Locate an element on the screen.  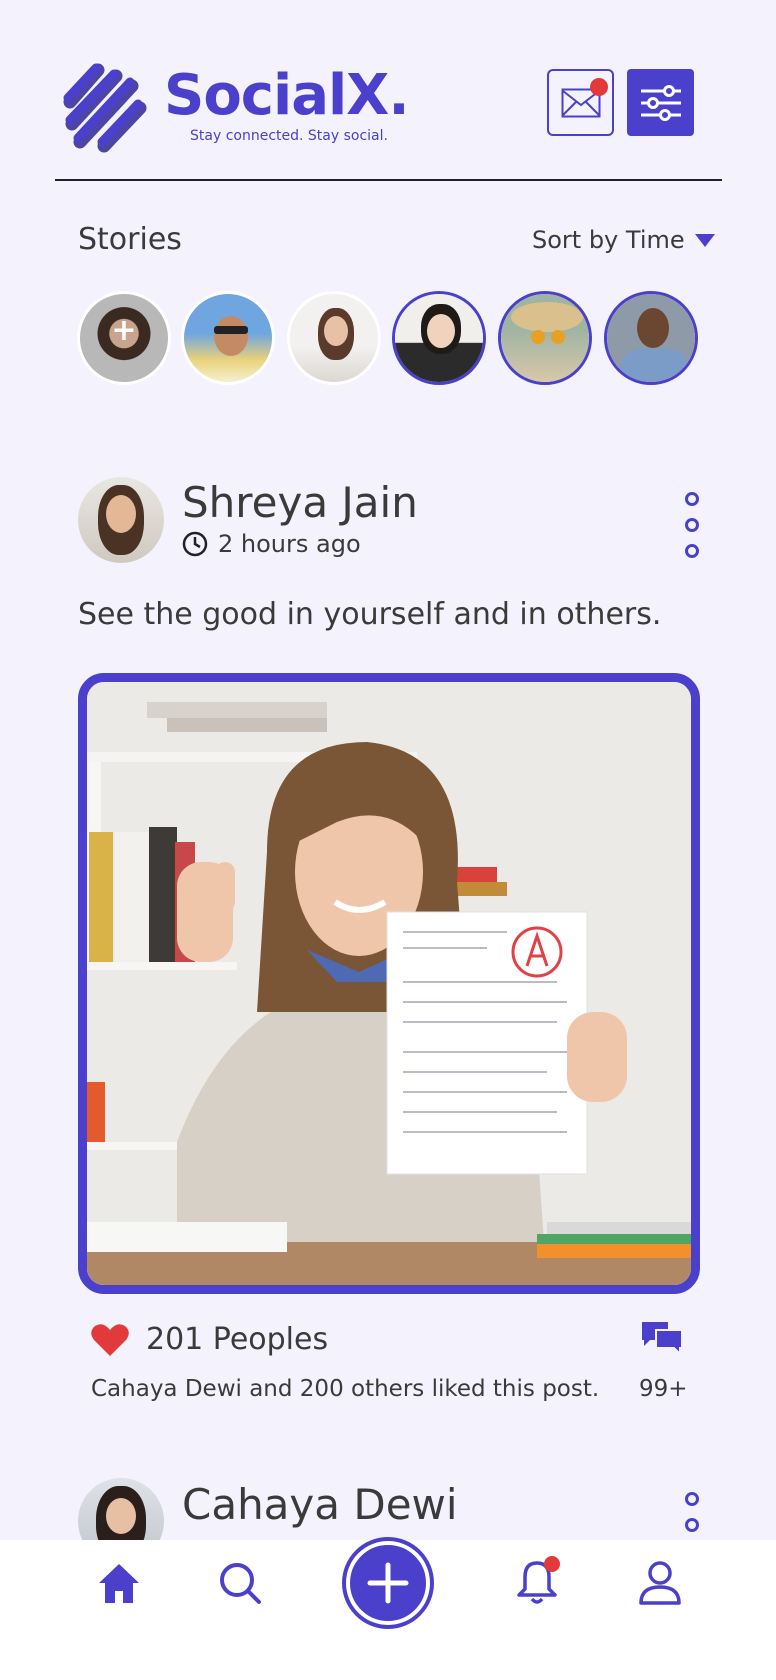
unread-badge is located at coordinates (599, 87).